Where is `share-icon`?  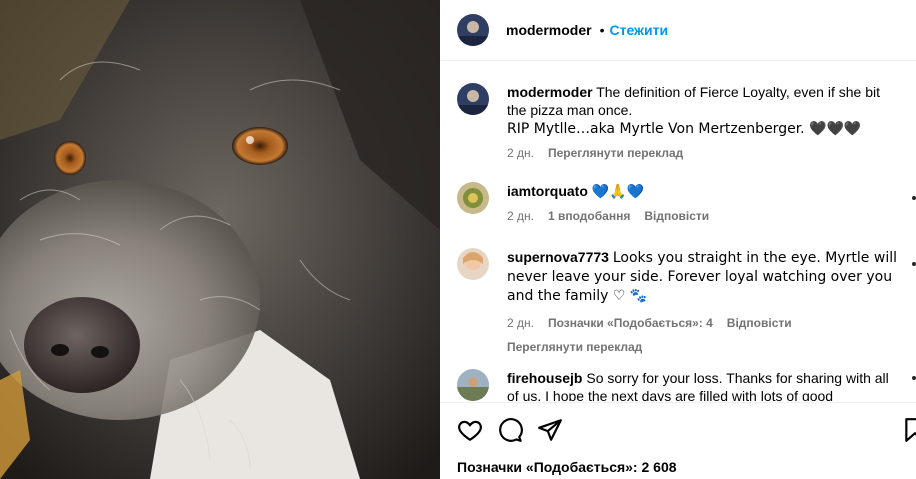 share-icon is located at coordinates (550, 430).